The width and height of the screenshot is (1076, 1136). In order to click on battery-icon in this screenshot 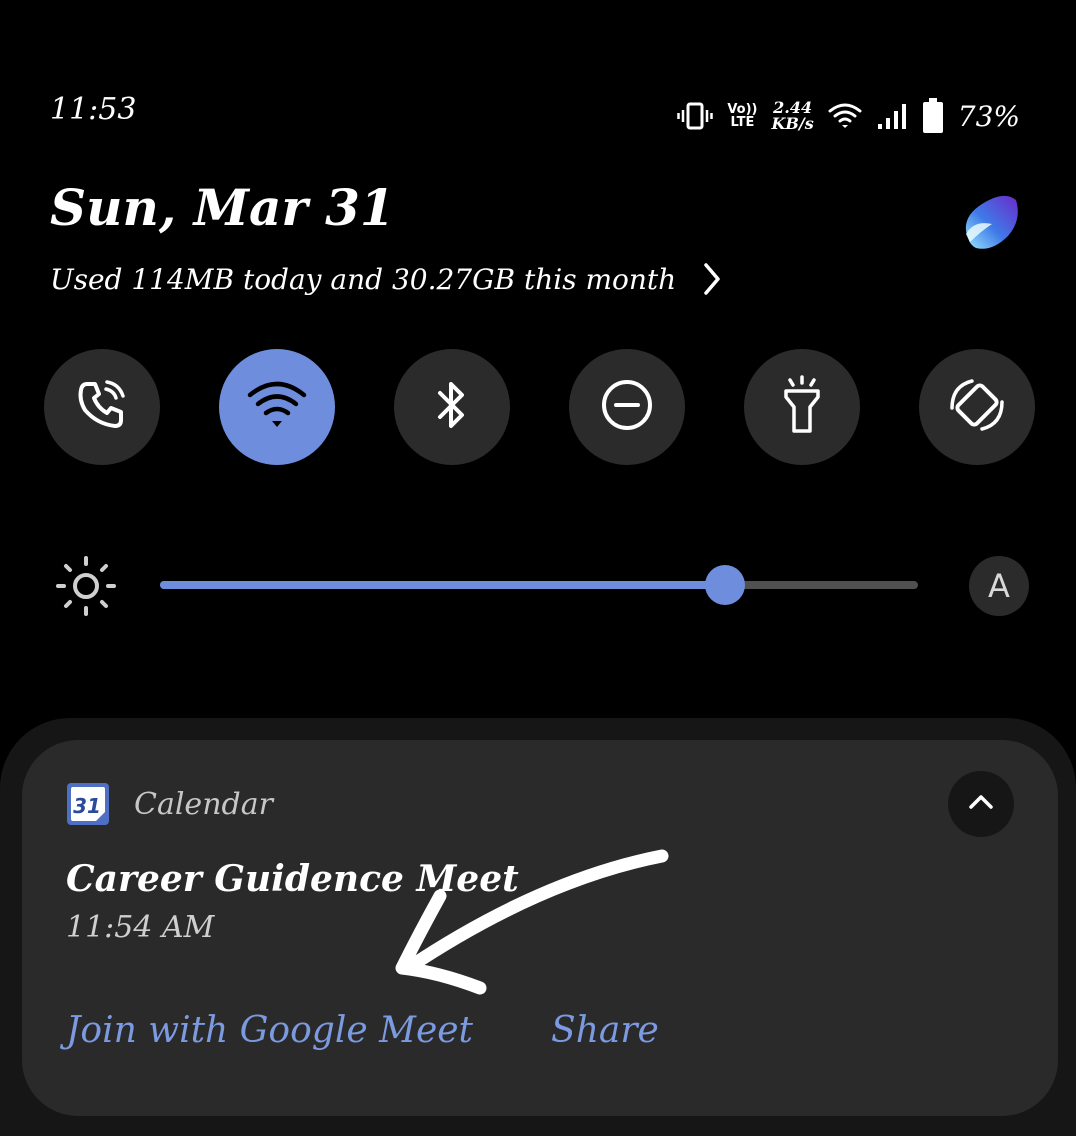, I will do `click(933, 116)`.